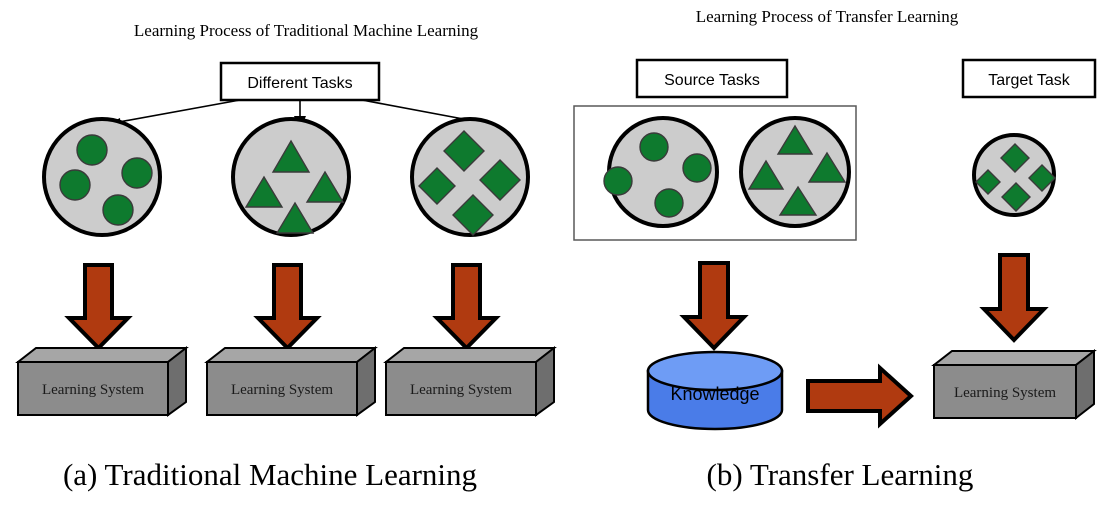 This screenshot has width=1112, height=506. What do you see at coordinates (470, 177) in the screenshot?
I see `task-group-diamonds` at bounding box center [470, 177].